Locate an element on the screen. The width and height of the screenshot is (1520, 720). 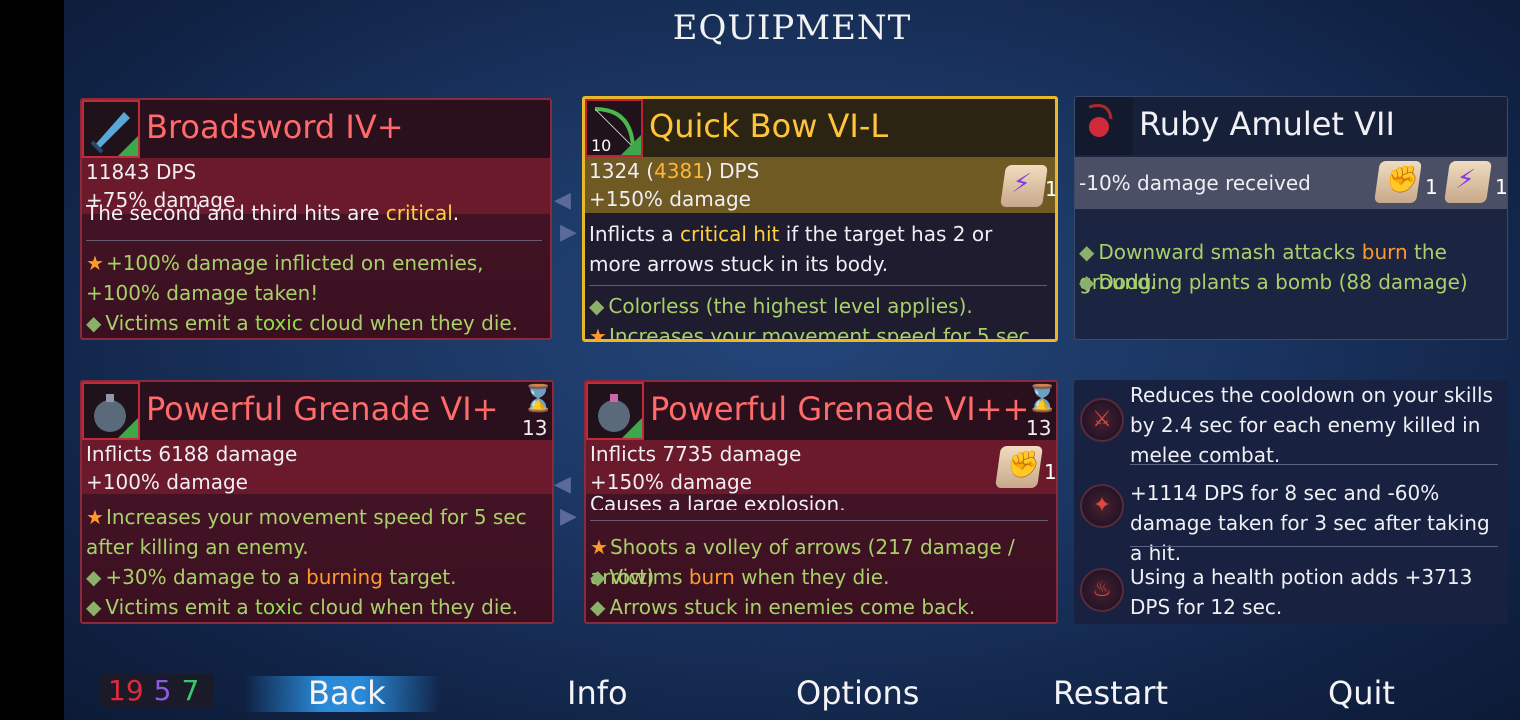
dps-stat: 1324 (4381) DPS is located at coordinates (674, 171).